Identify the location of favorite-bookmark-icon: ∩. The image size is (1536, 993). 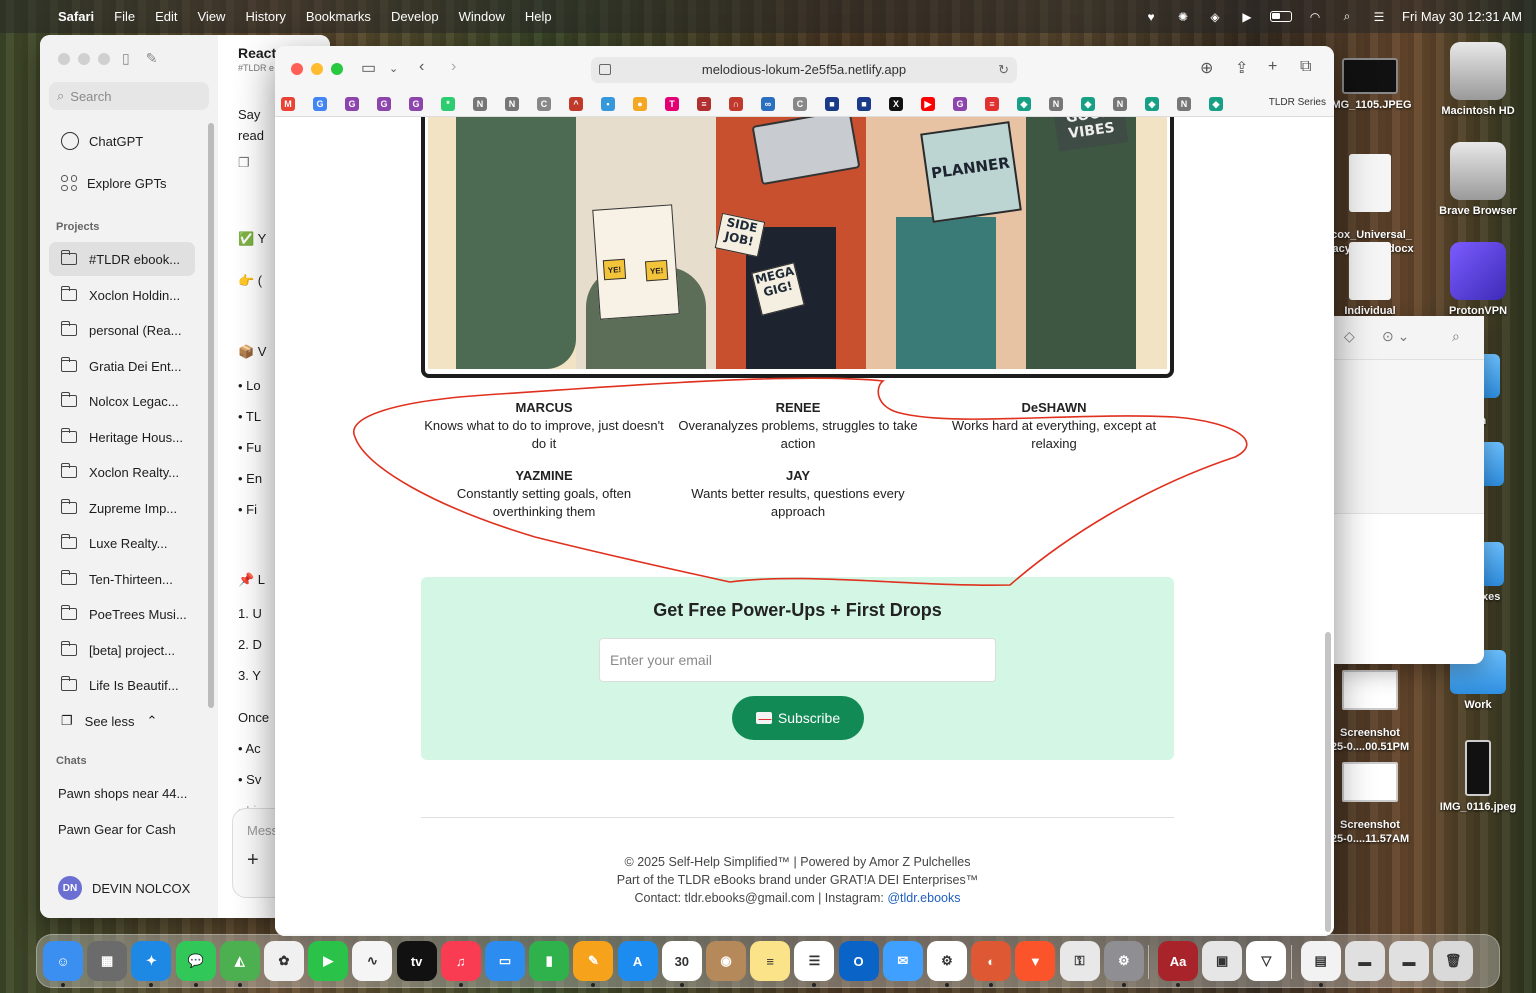
(736, 104).